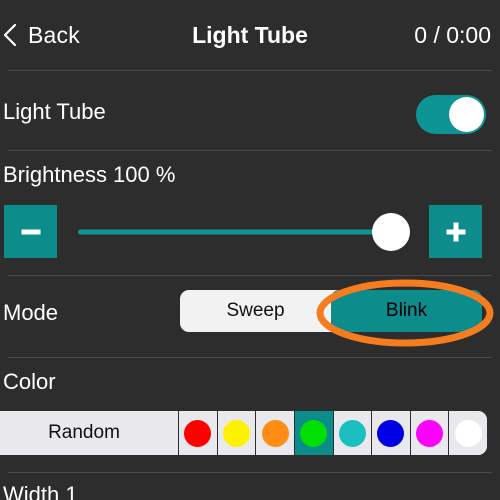  I want to click on header-bar: Back Light Tube 0 / 0:00, so click(250, 35).